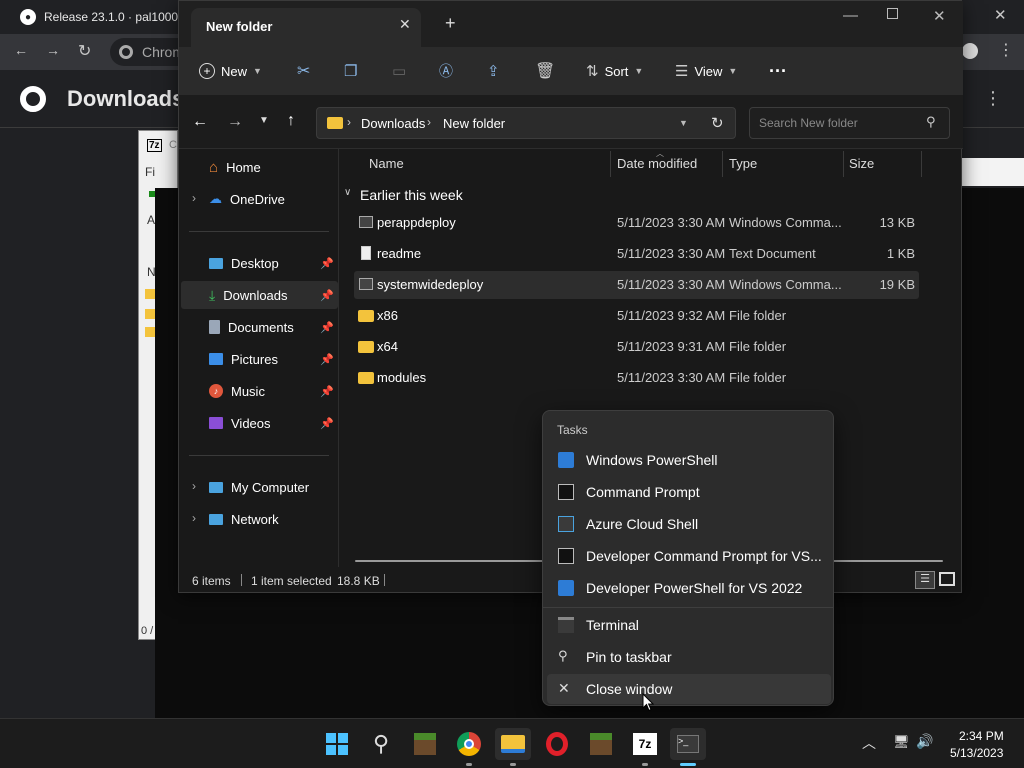 The width and height of the screenshot is (1024, 768). Describe the element at coordinates (474, 123) in the screenshot. I see `breadcrumb-new-folder: New folder` at that location.